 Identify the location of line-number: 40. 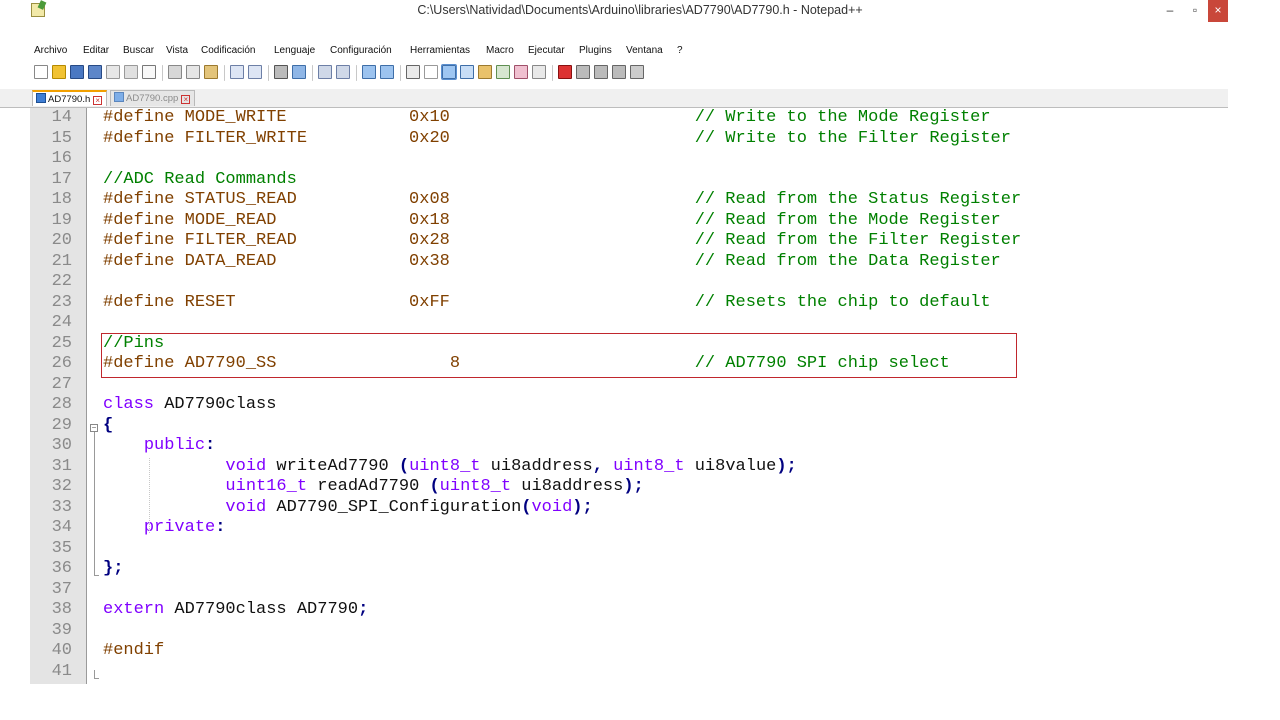
(61, 650).